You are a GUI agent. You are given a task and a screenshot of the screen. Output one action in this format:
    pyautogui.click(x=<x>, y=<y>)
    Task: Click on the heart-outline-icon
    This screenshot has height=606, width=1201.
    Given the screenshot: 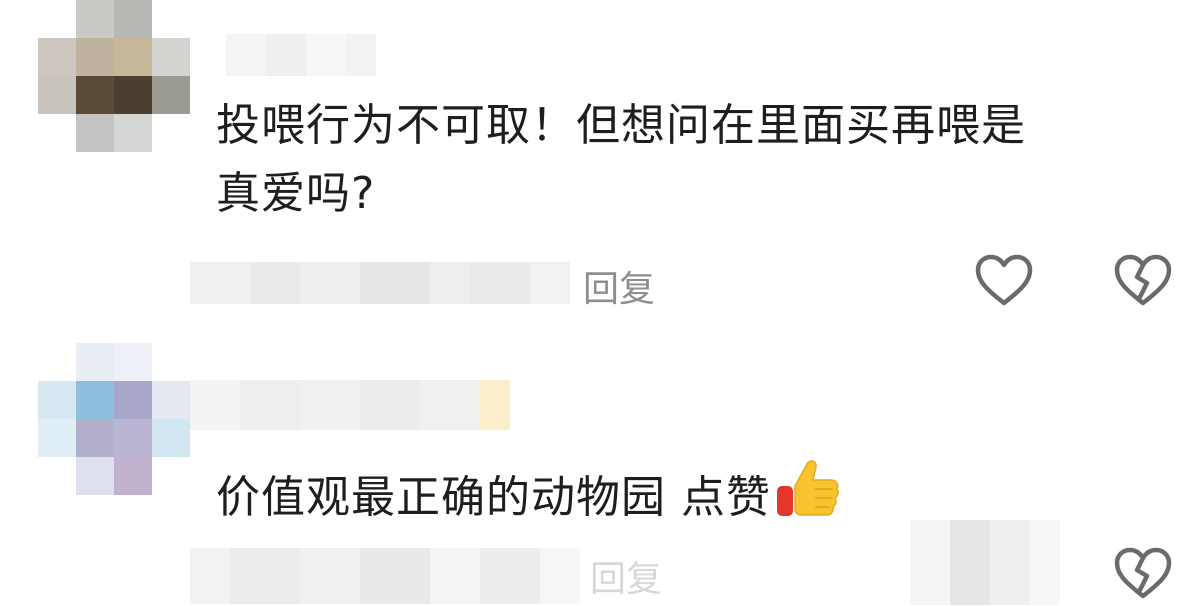 What is the action you would take?
    pyautogui.click(x=1004, y=283)
    